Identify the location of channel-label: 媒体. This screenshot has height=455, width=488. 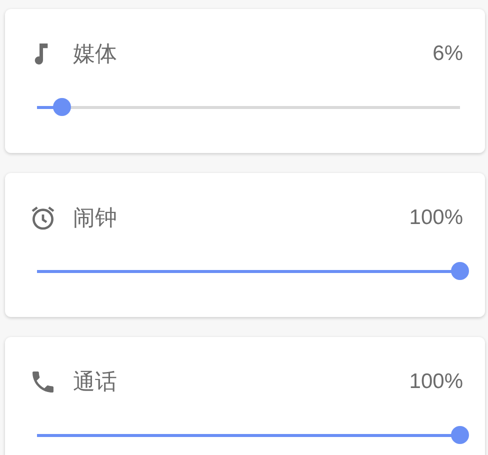
(95, 55).